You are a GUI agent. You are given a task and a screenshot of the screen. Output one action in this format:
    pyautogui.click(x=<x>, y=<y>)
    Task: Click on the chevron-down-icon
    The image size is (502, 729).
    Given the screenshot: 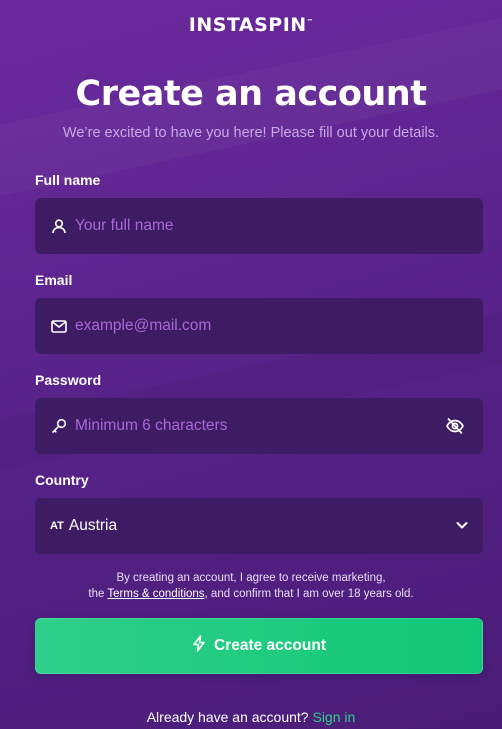 What is the action you would take?
    pyautogui.click(x=462, y=525)
    